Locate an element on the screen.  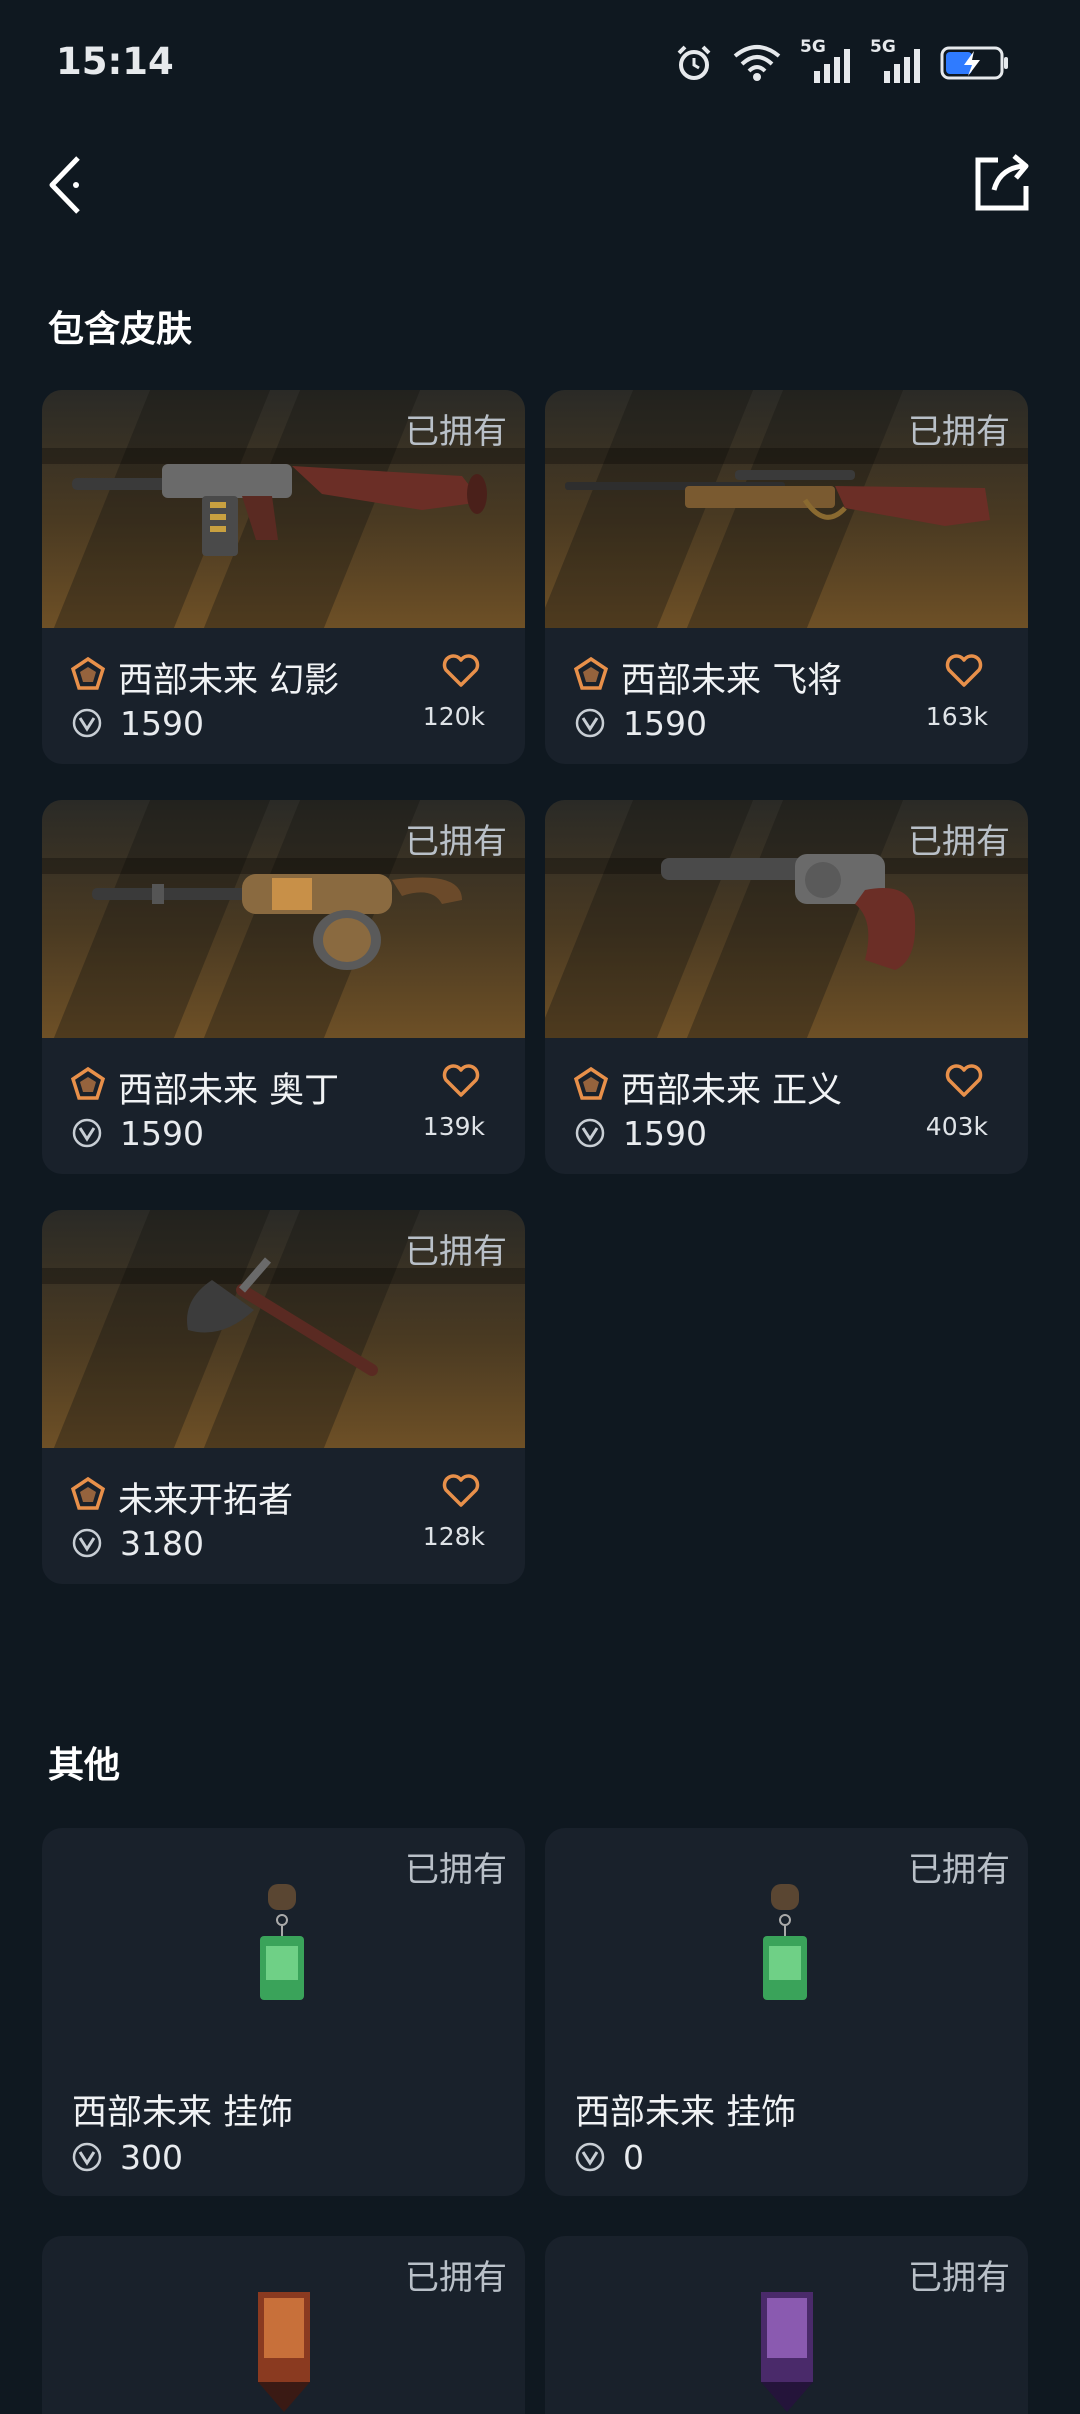
skin-name: 西部未来 飞将 is located at coordinates (732, 681).